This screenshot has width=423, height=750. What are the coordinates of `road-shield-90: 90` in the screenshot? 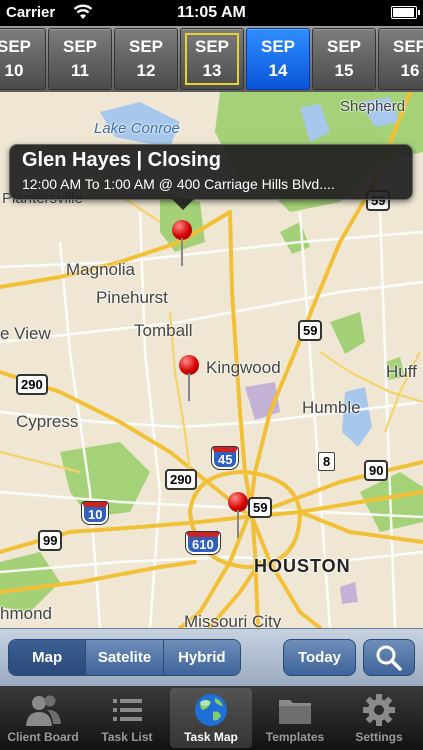 It's located at (376, 470).